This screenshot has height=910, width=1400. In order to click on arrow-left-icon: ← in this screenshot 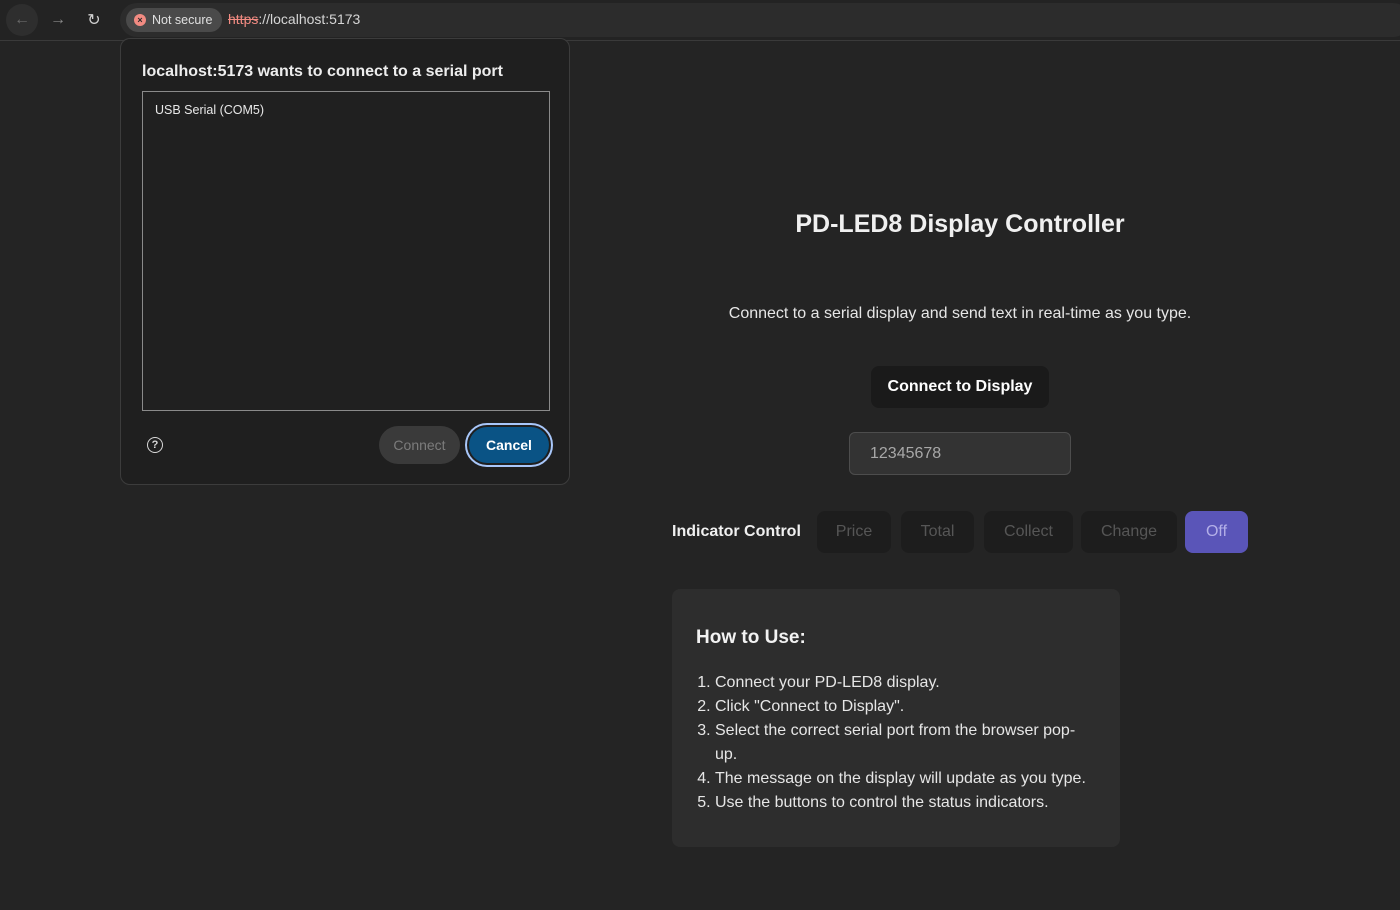, I will do `click(22, 19)`.